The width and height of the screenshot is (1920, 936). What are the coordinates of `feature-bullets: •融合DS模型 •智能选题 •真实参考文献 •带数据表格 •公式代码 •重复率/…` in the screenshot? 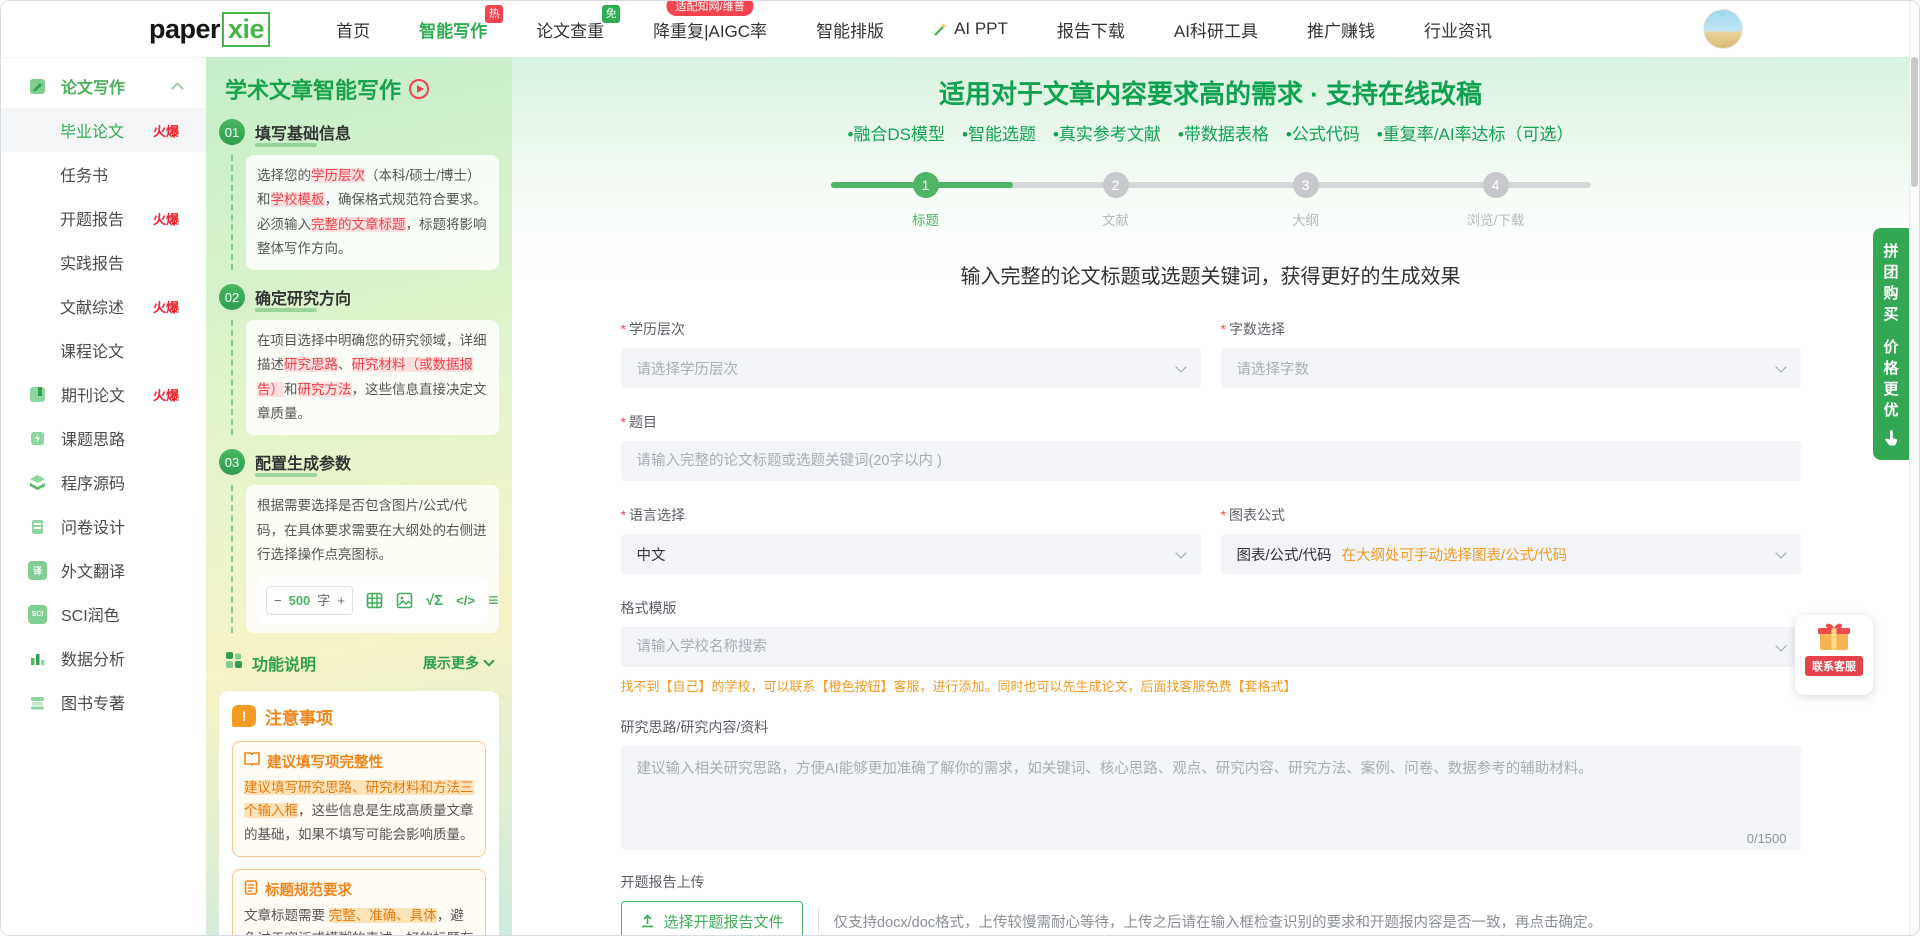 It's located at (1210, 134).